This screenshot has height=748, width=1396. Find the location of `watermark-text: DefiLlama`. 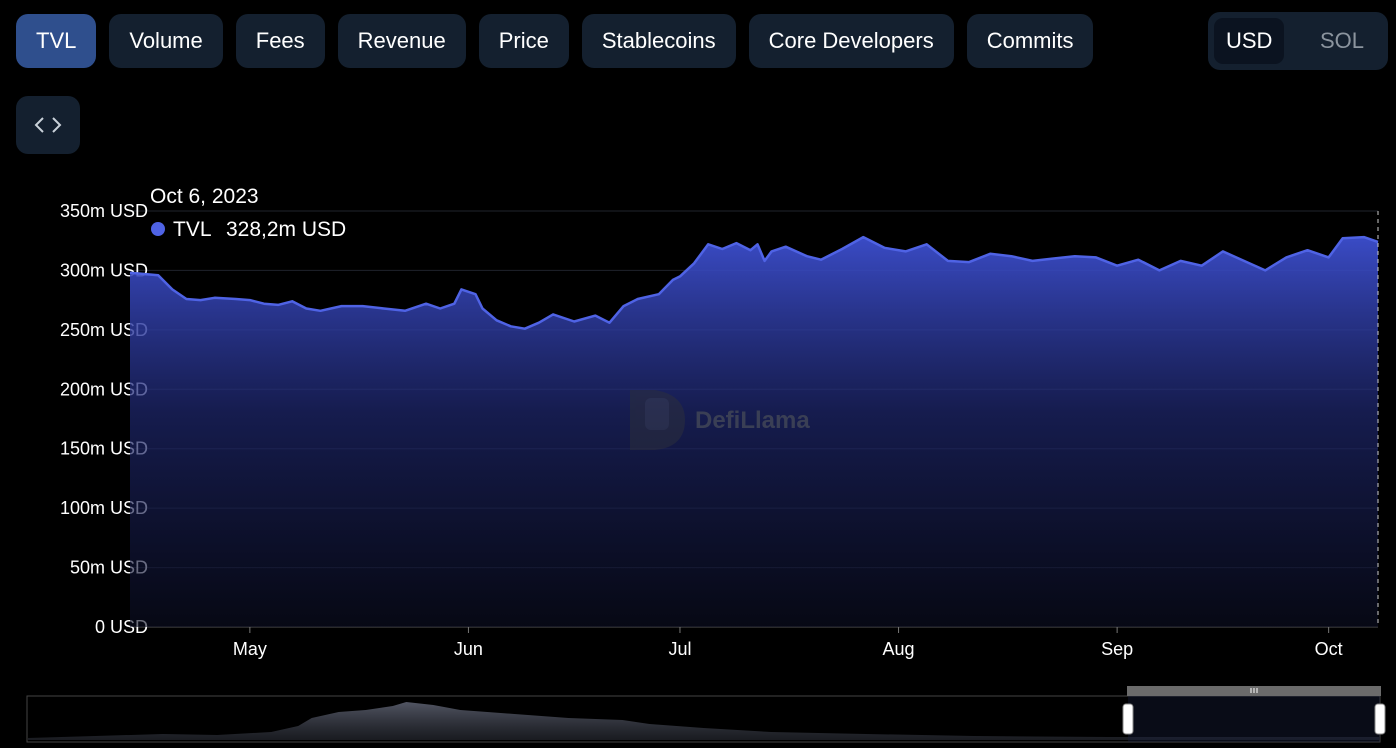

watermark-text: DefiLlama is located at coordinates (752, 420).